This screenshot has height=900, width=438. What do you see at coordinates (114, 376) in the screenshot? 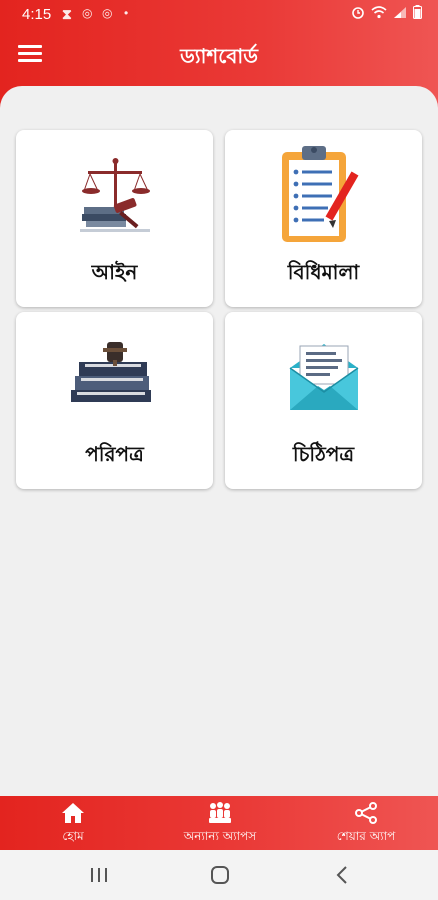
I see `books-gavel-icon` at bounding box center [114, 376].